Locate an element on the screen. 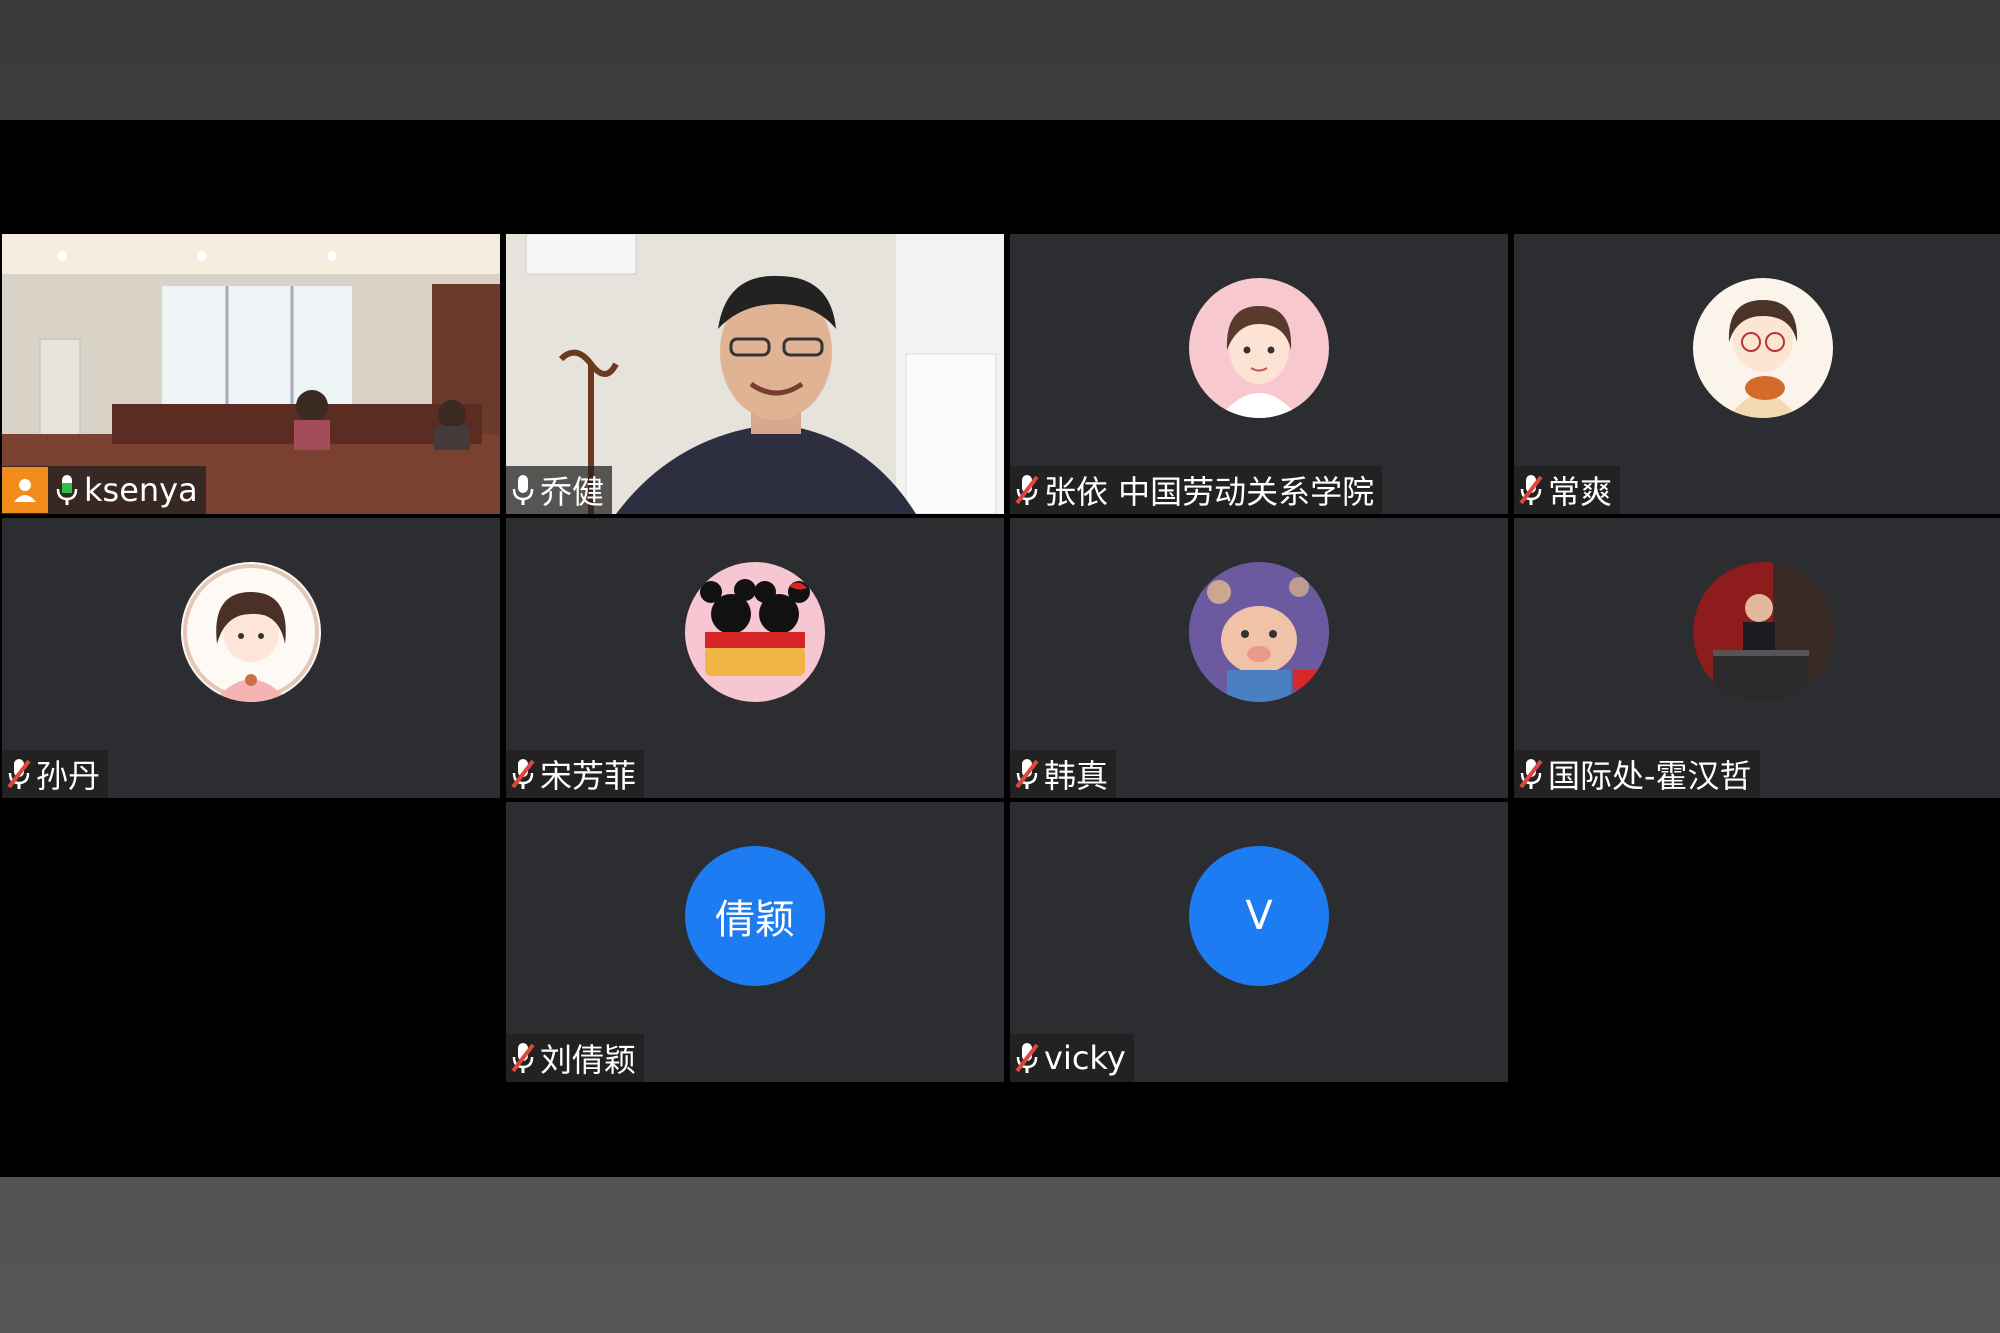 The width and height of the screenshot is (2000, 1333). participant-label: vicky is located at coordinates (1072, 1058).